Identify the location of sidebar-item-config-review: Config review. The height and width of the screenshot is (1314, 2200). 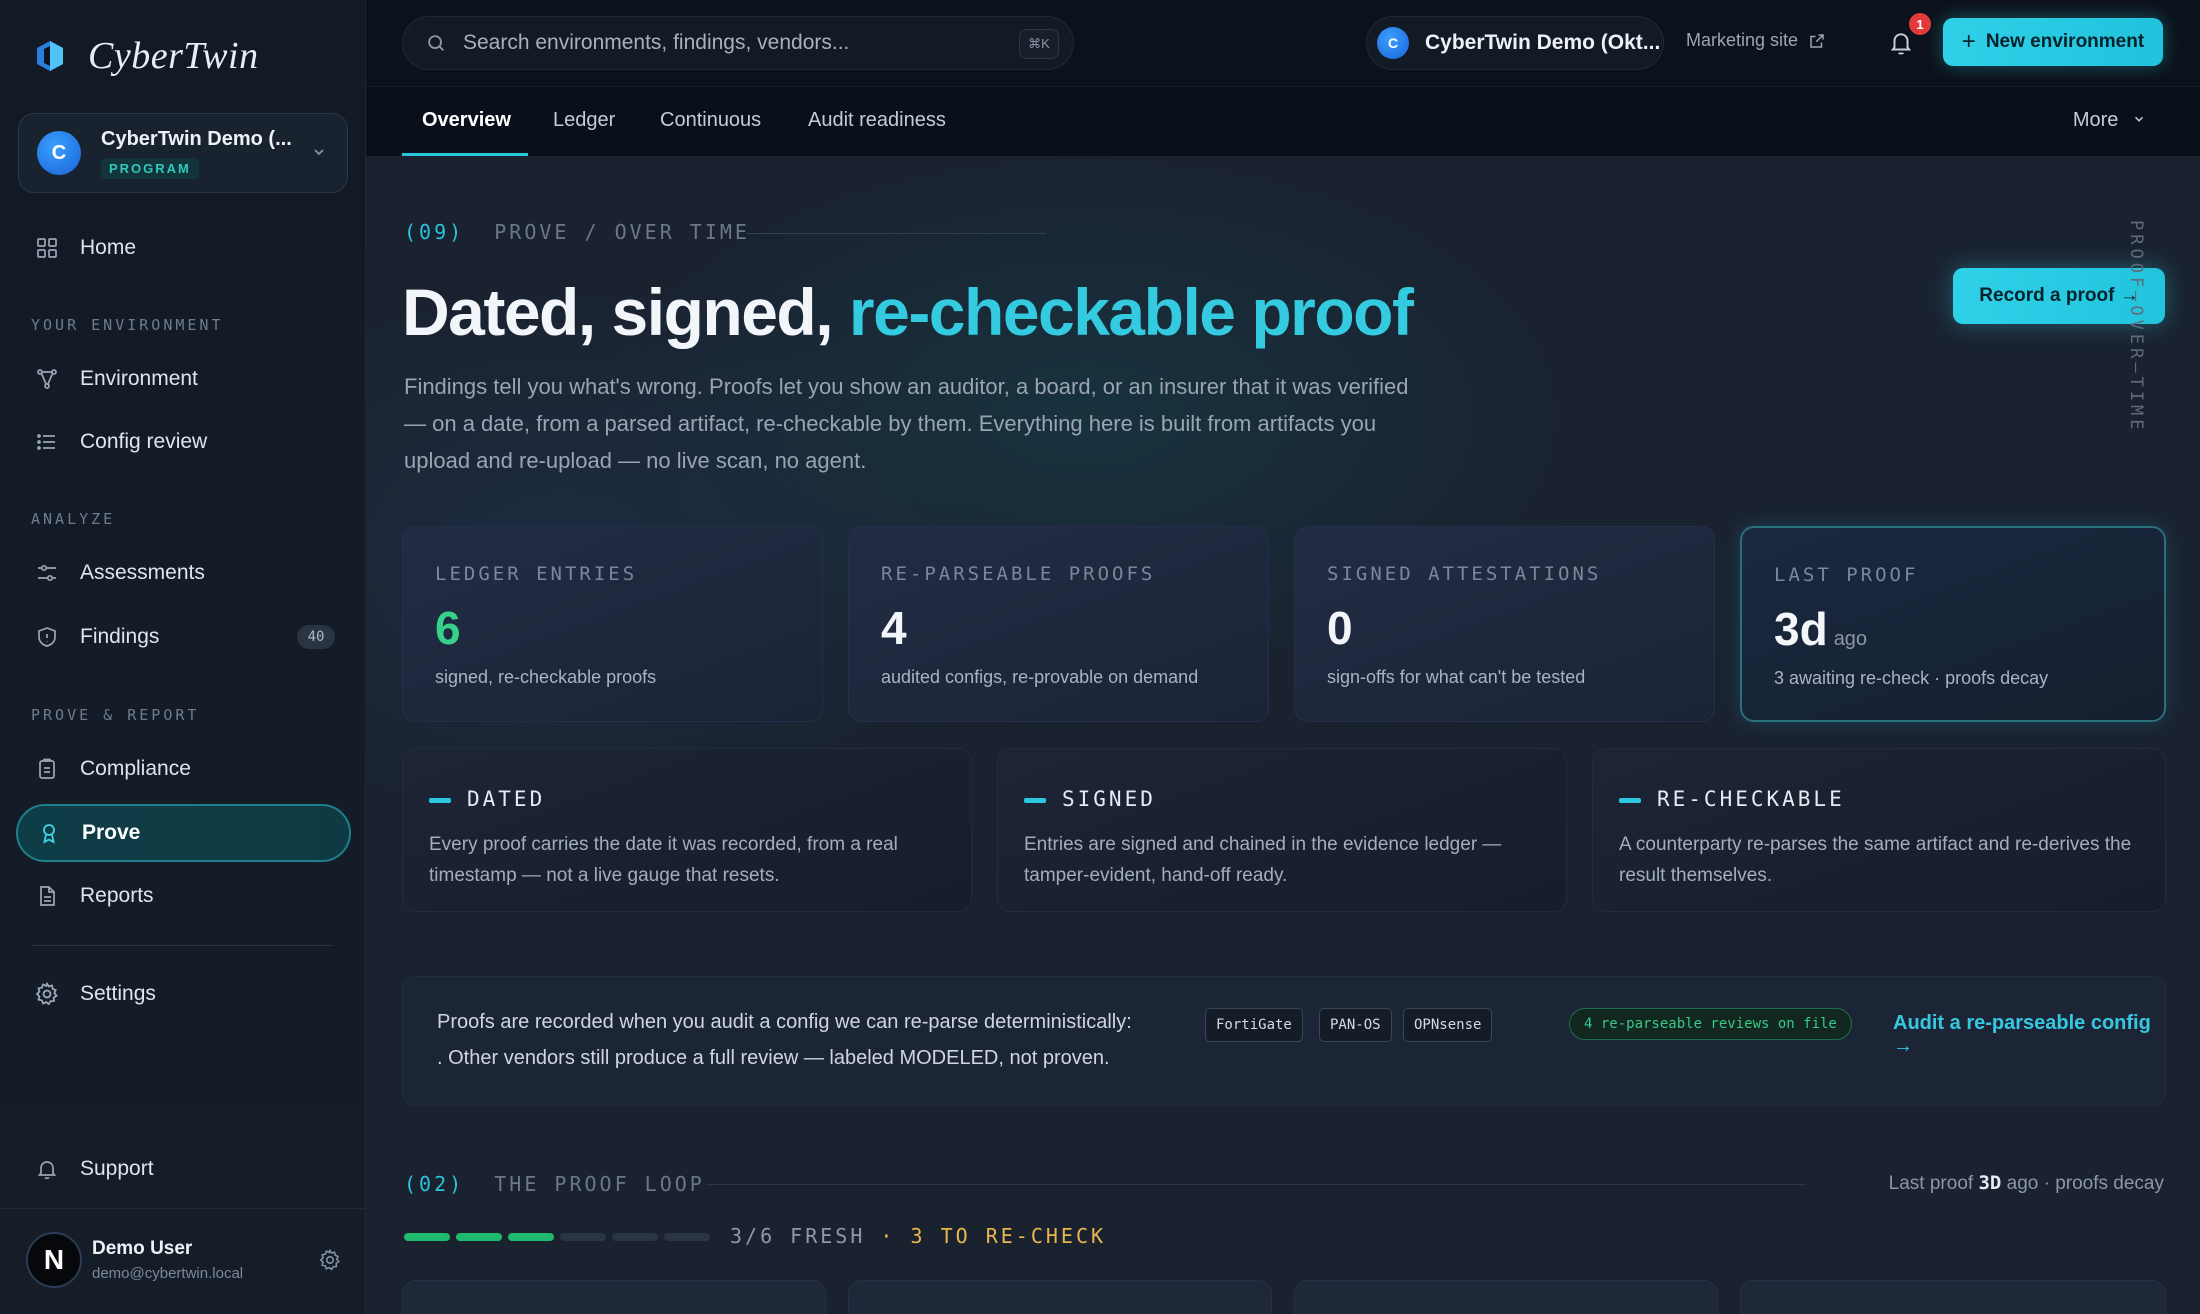
(183, 442).